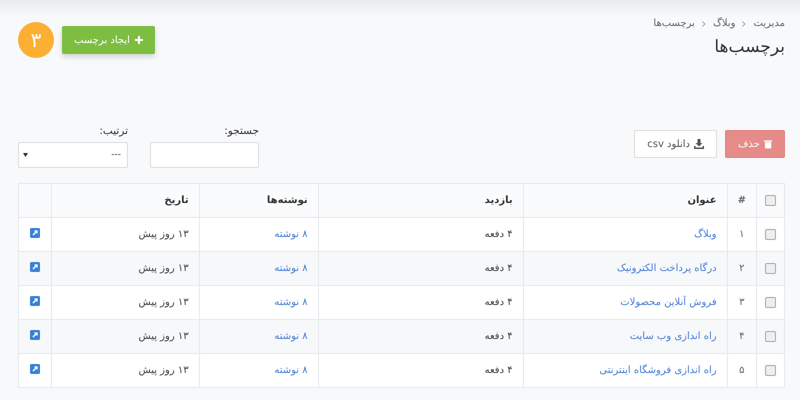  What do you see at coordinates (287, 200) in the screenshot?
I see `column-header: نوشته‌ها` at bounding box center [287, 200].